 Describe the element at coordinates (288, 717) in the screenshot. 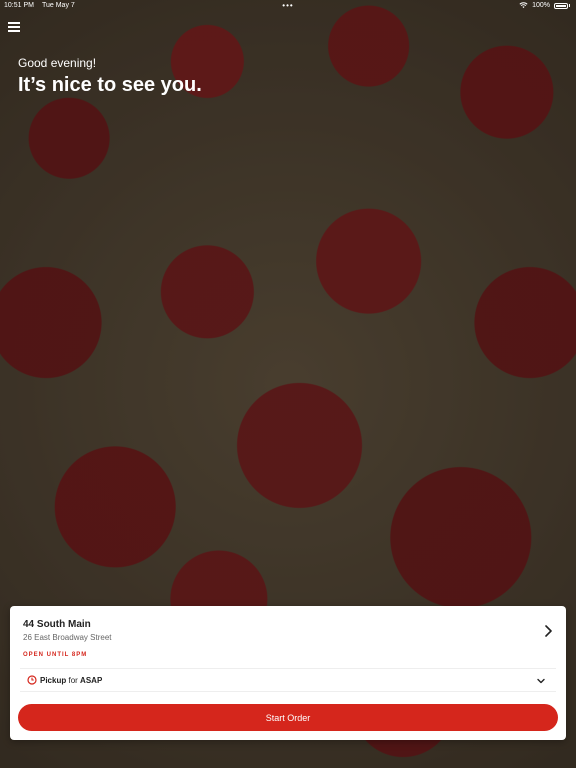

I see `start-order-button: Start Order` at that location.